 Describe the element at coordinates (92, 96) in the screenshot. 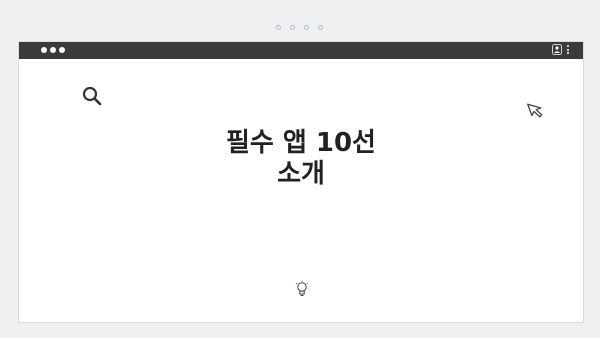

I see `search-icon` at that location.